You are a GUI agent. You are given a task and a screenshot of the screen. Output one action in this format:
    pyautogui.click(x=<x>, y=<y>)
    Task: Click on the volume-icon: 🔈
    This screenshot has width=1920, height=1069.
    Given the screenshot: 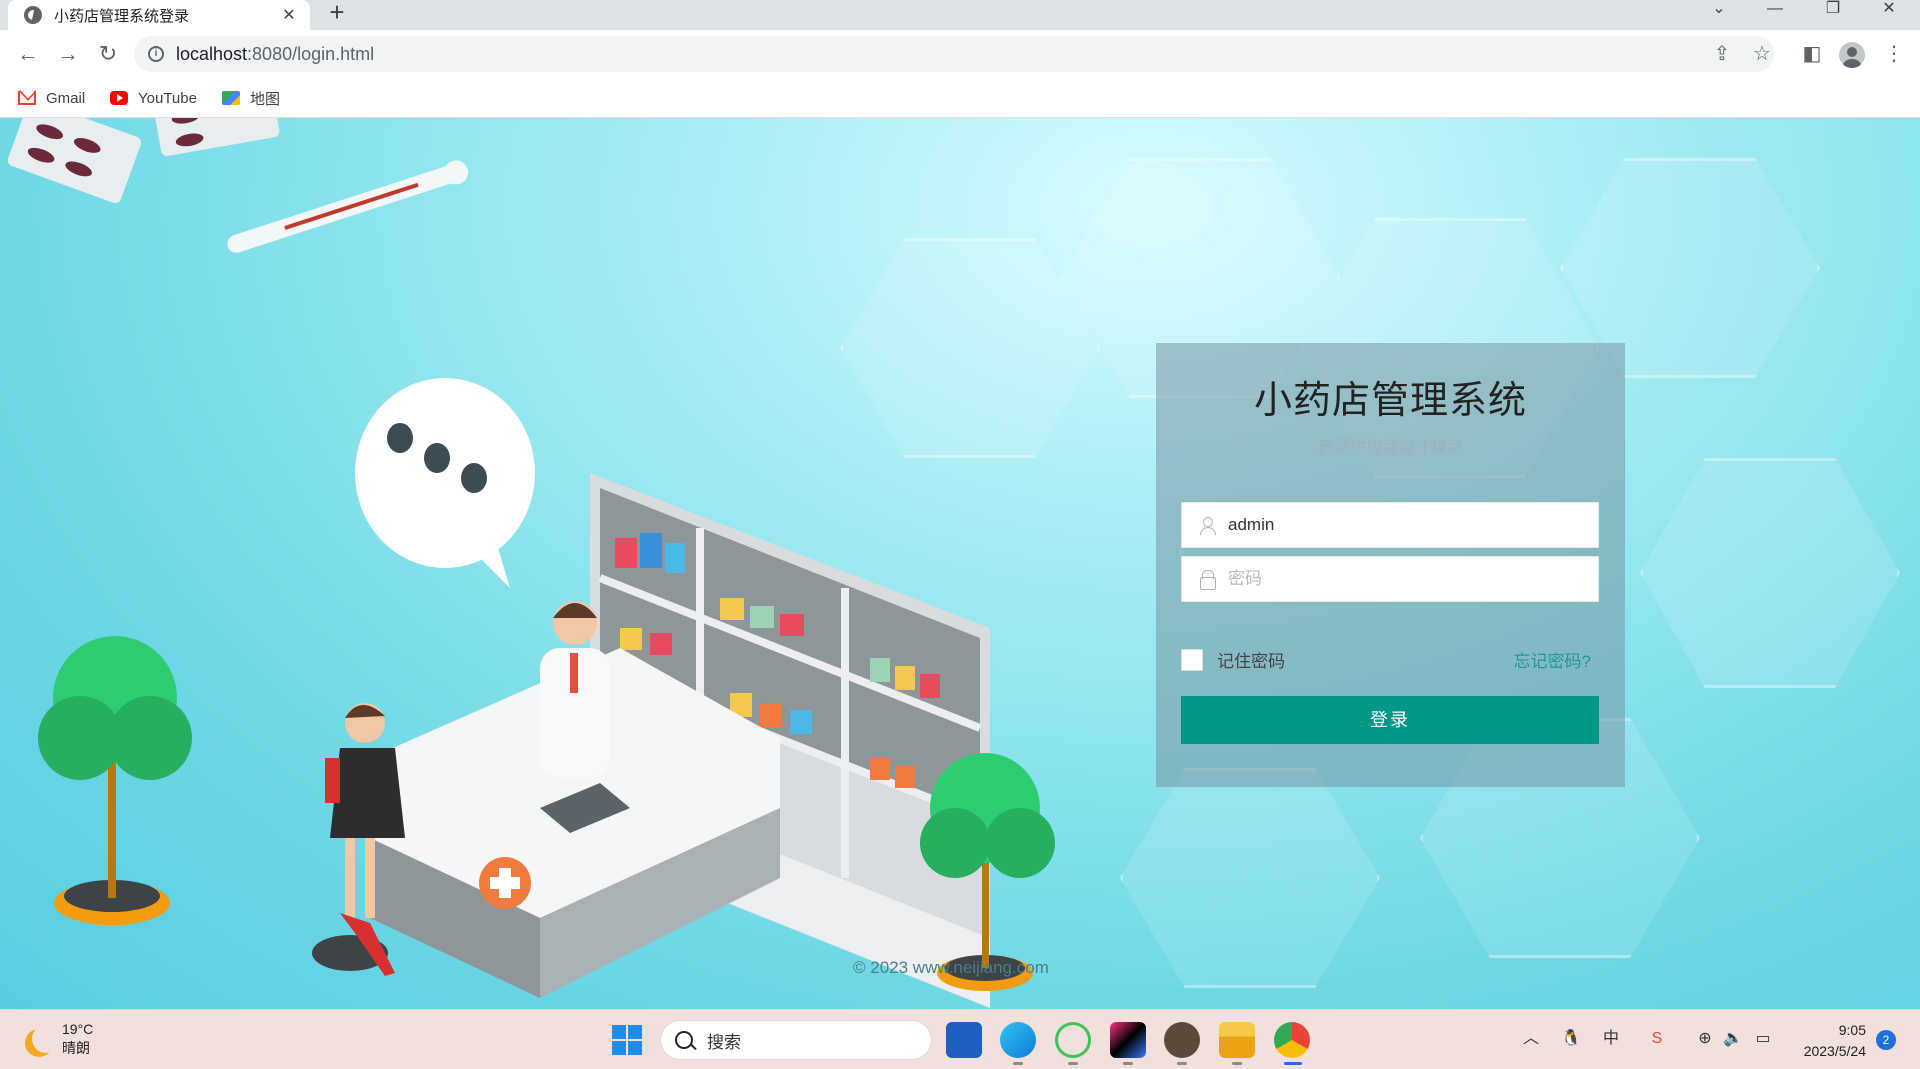 What is the action you would take?
    pyautogui.click(x=1733, y=1039)
    